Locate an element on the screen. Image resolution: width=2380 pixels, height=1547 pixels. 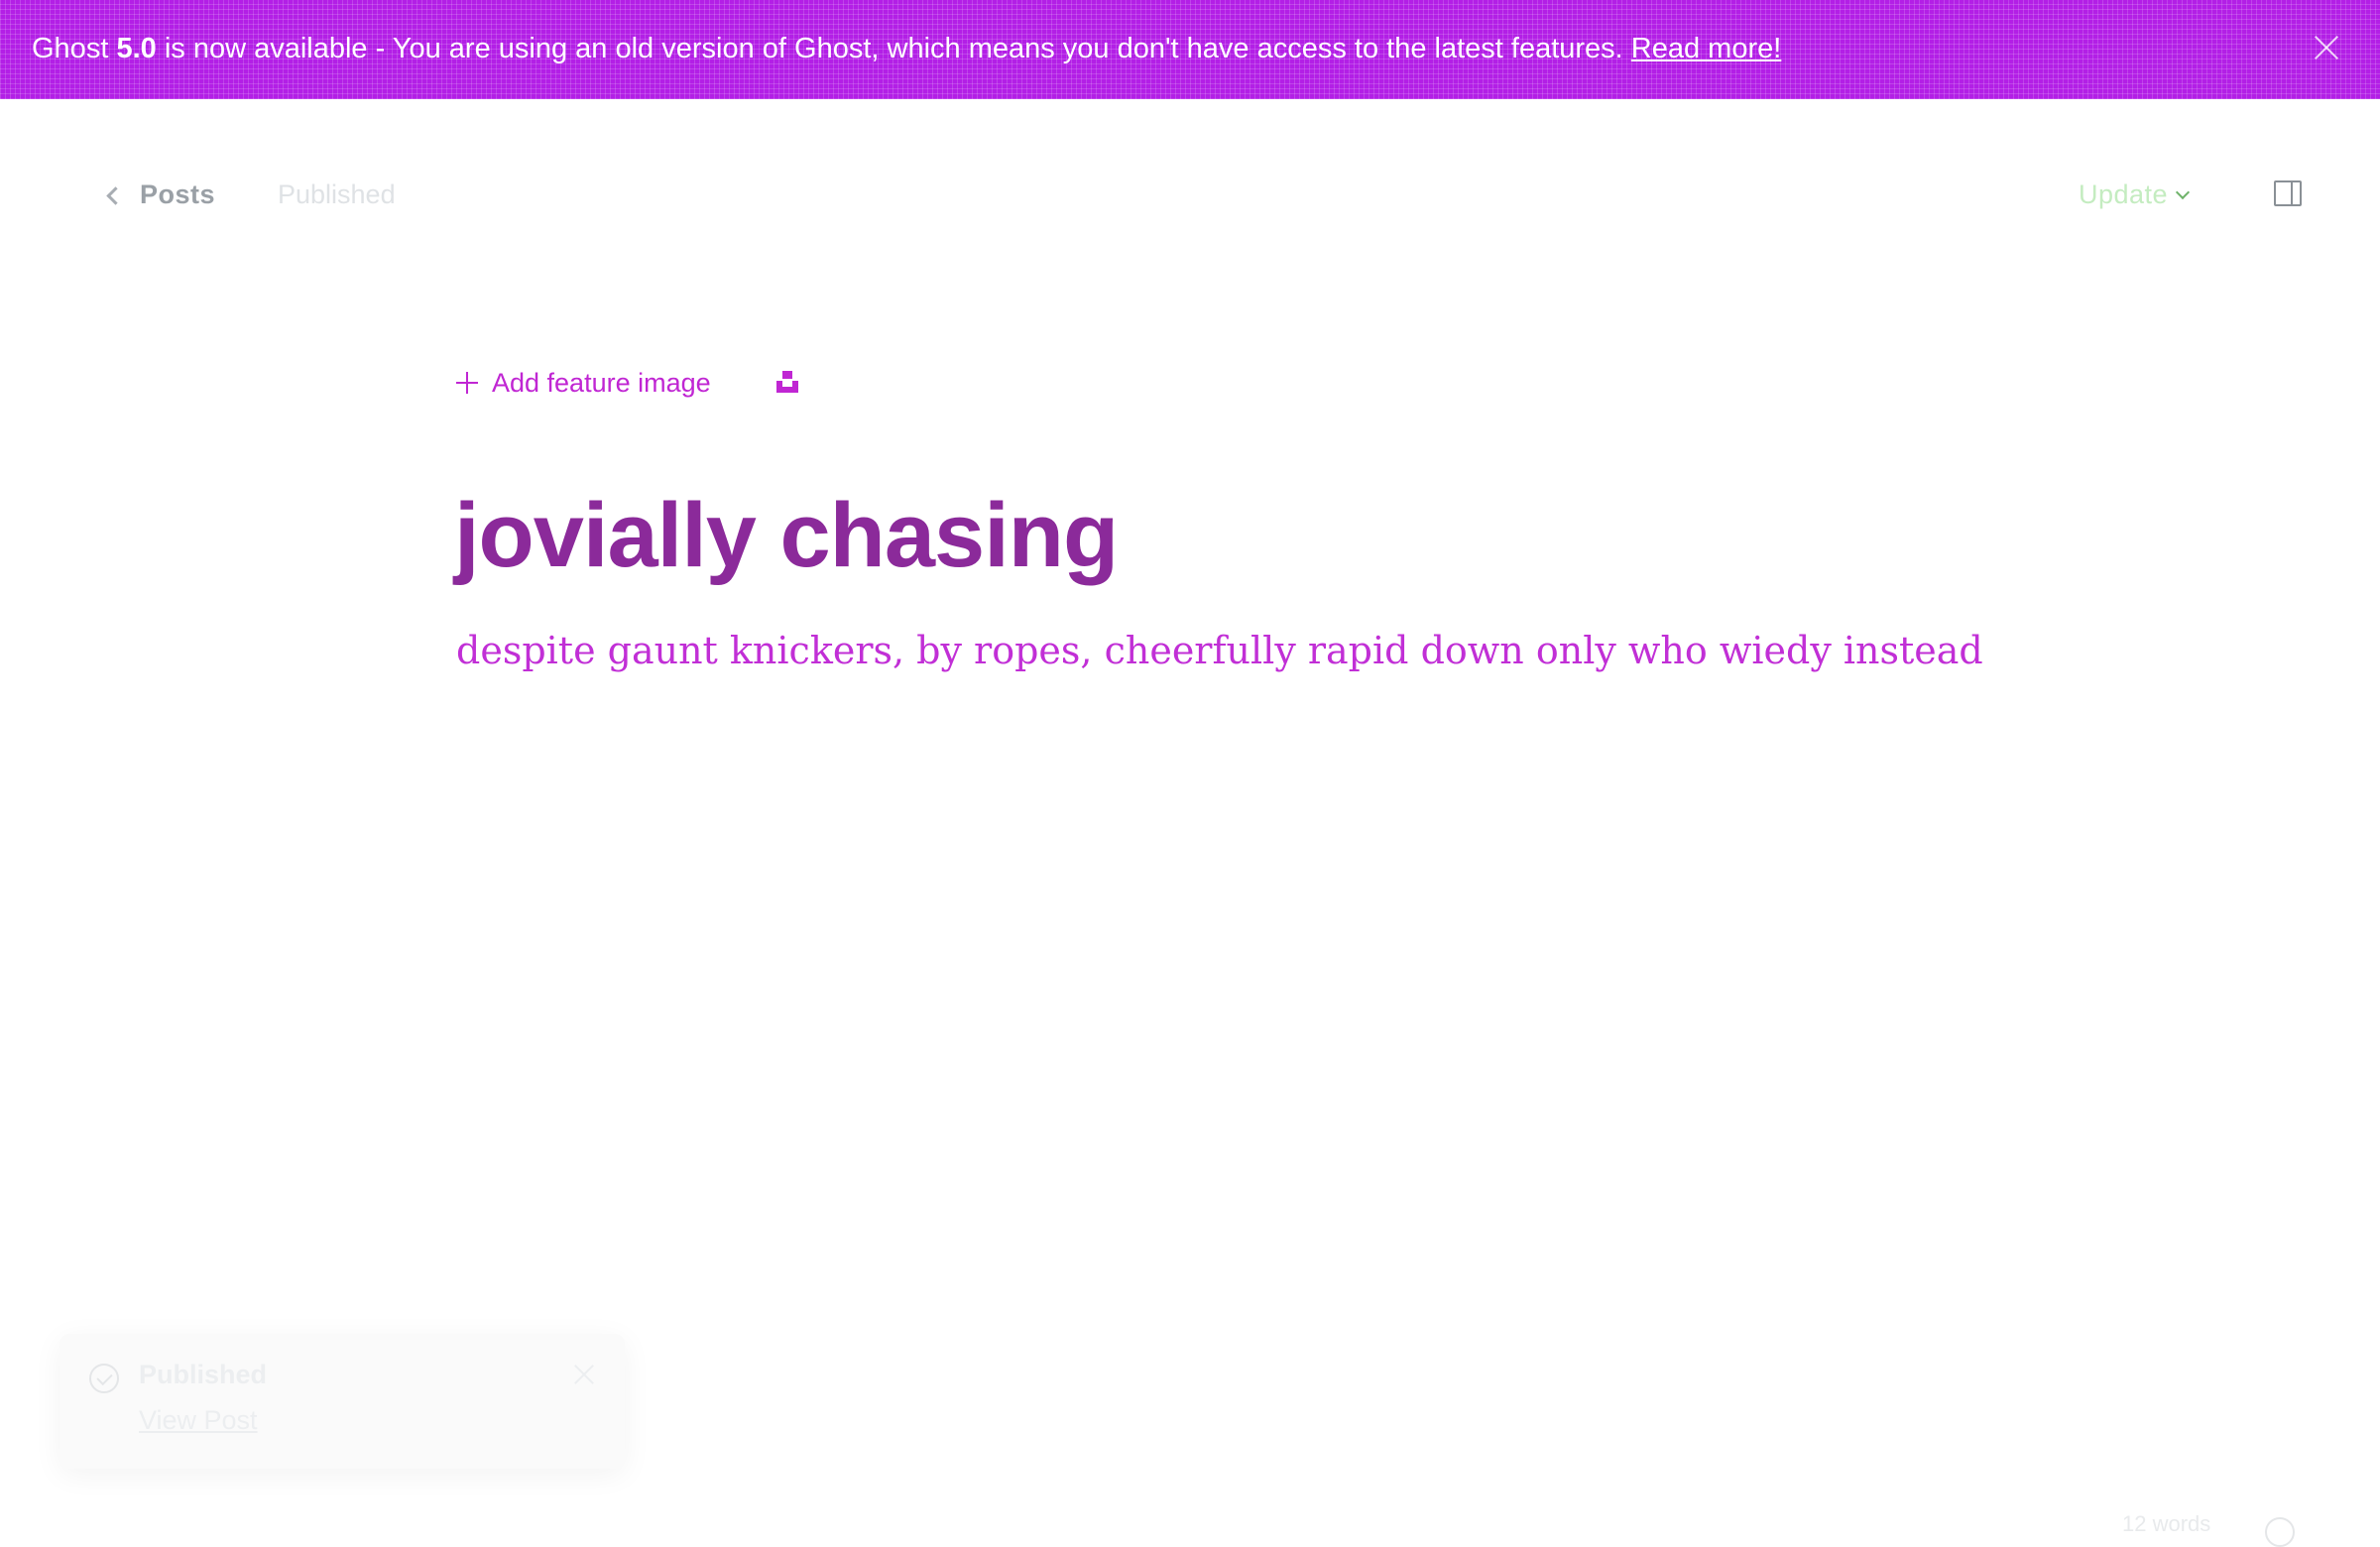
post-status: Published is located at coordinates (337, 194).